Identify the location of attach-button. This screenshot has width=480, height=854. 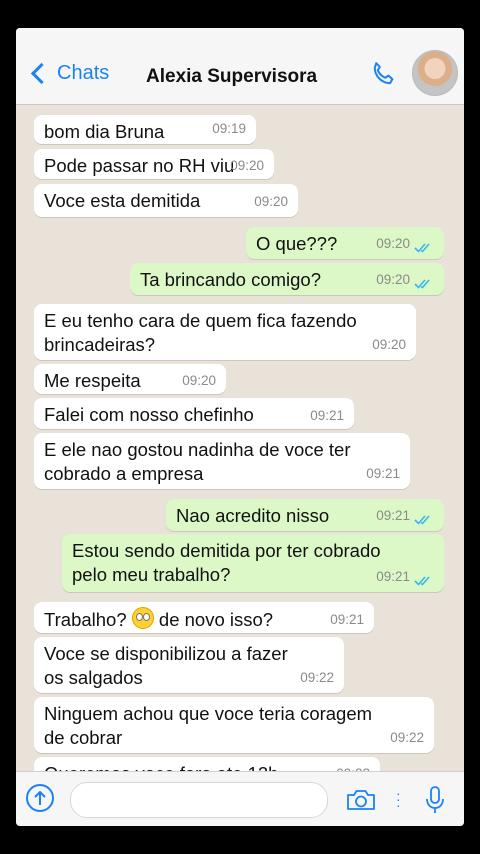
(40, 798).